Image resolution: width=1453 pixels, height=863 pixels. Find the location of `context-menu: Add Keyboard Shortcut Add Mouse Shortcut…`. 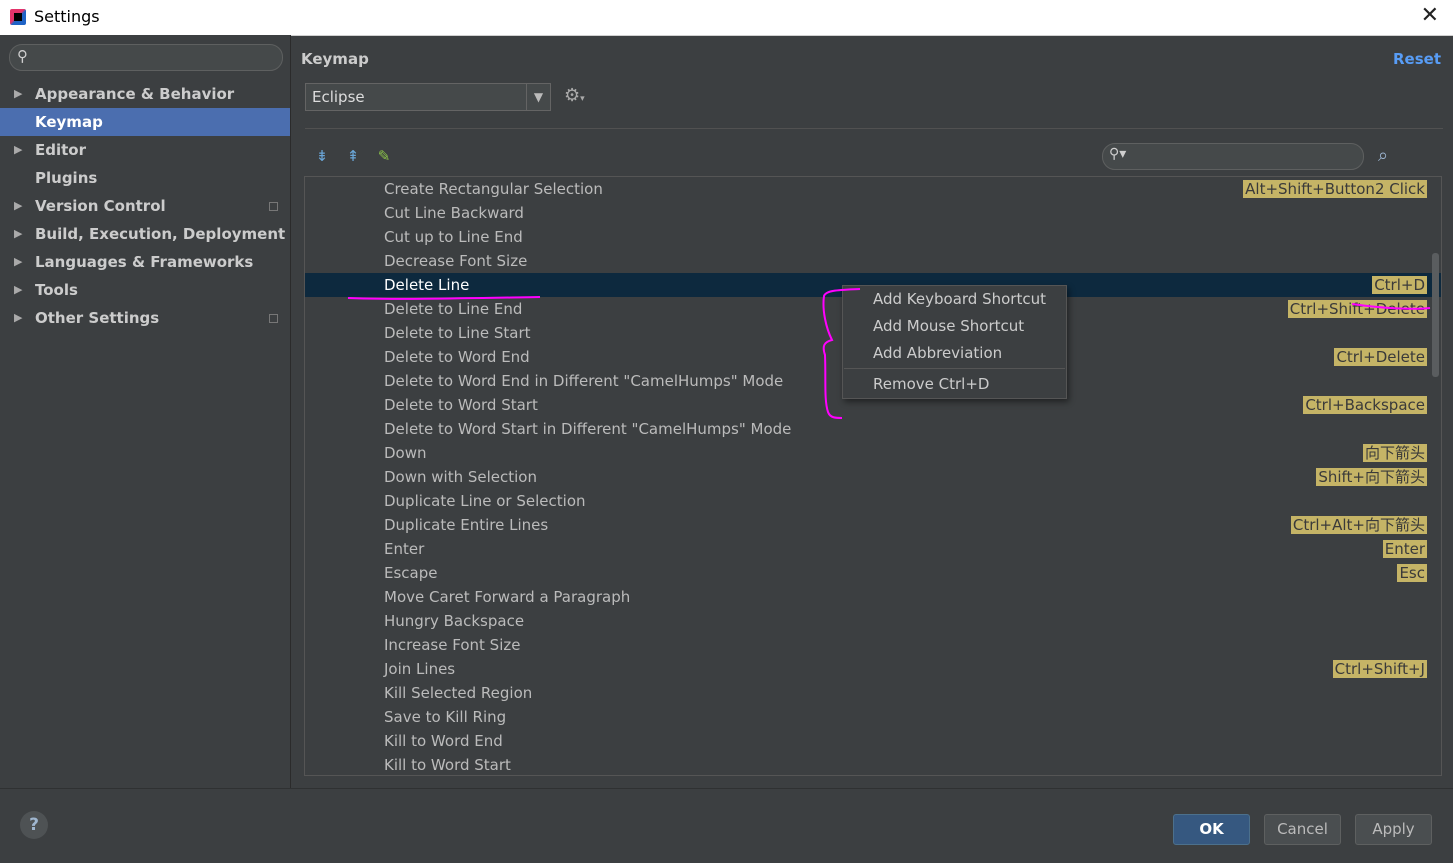

context-menu: Add Keyboard Shortcut Add Mouse Shortcut… is located at coordinates (954, 342).